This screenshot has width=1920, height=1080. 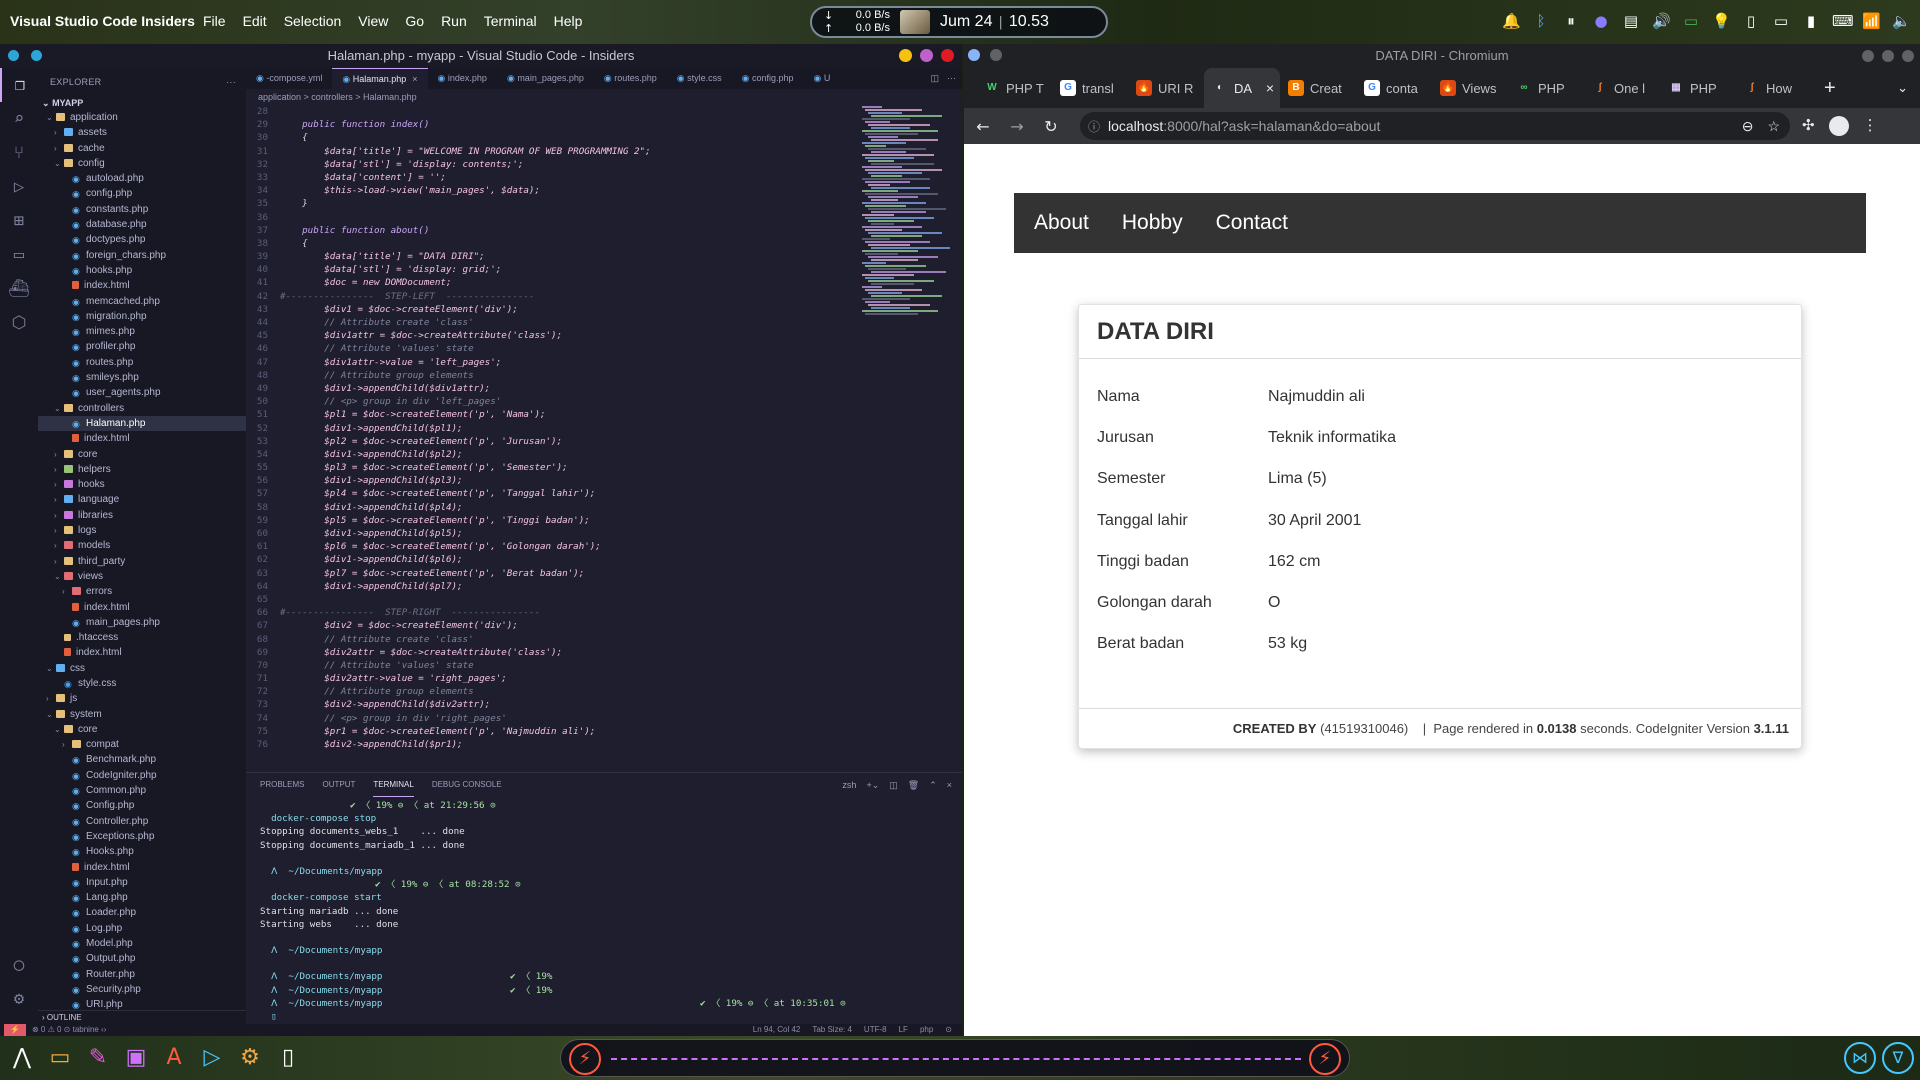 What do you see at coordinates (60, 1058) in the screenshot?
I see `files-folder-icon: ▭` at bounding box center [60, 1058].